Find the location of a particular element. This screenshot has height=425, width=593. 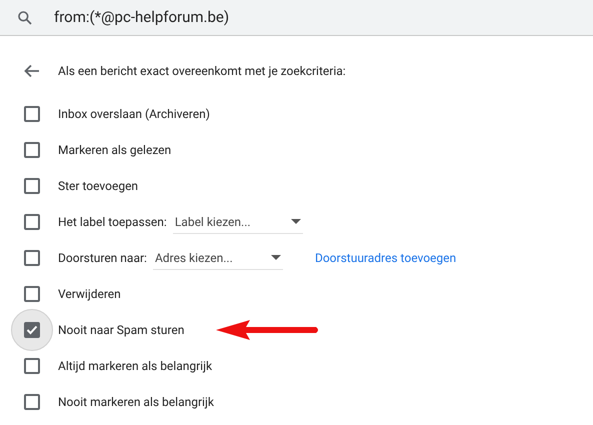

search-query: from:(*@pc-helpforum.be) is located at coordinates (142, 17).